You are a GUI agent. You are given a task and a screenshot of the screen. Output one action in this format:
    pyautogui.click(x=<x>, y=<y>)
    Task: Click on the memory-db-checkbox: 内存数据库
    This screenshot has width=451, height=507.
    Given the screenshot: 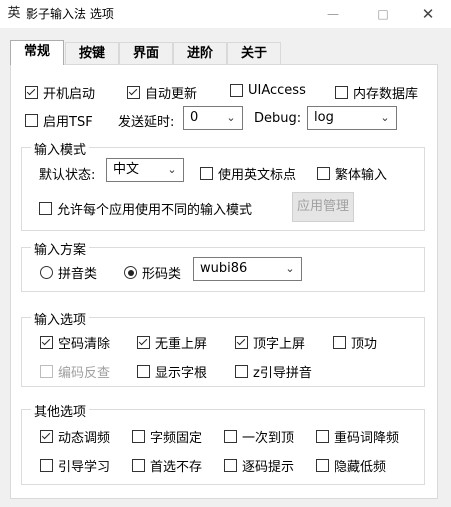 What is the action you would take?
    pyautogui.click(x=376, y=92)
    